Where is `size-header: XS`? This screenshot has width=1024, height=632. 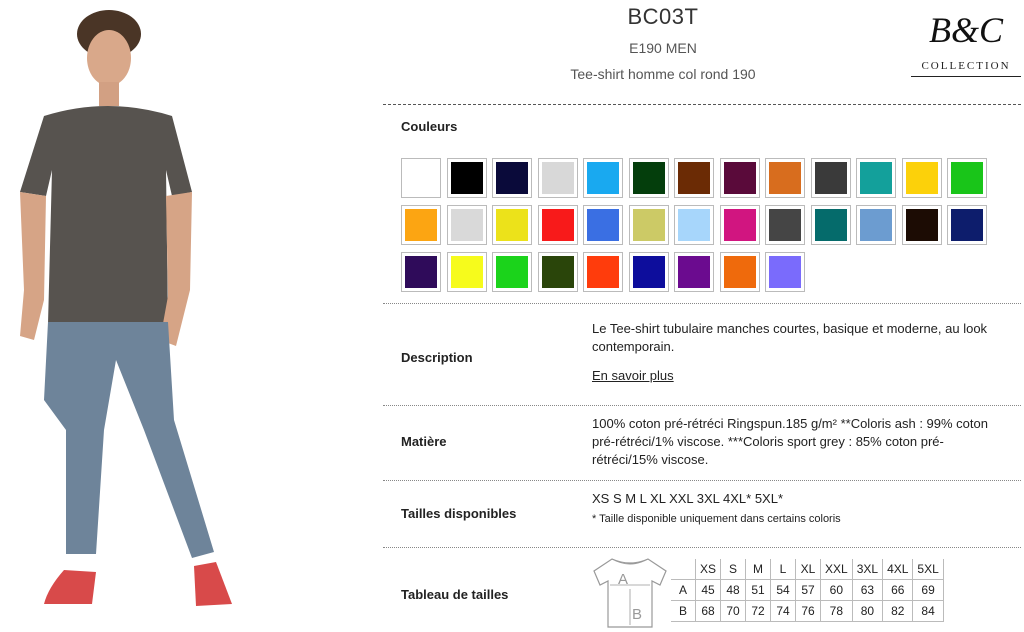 size-header: XS is located at coordinates (708, 569).